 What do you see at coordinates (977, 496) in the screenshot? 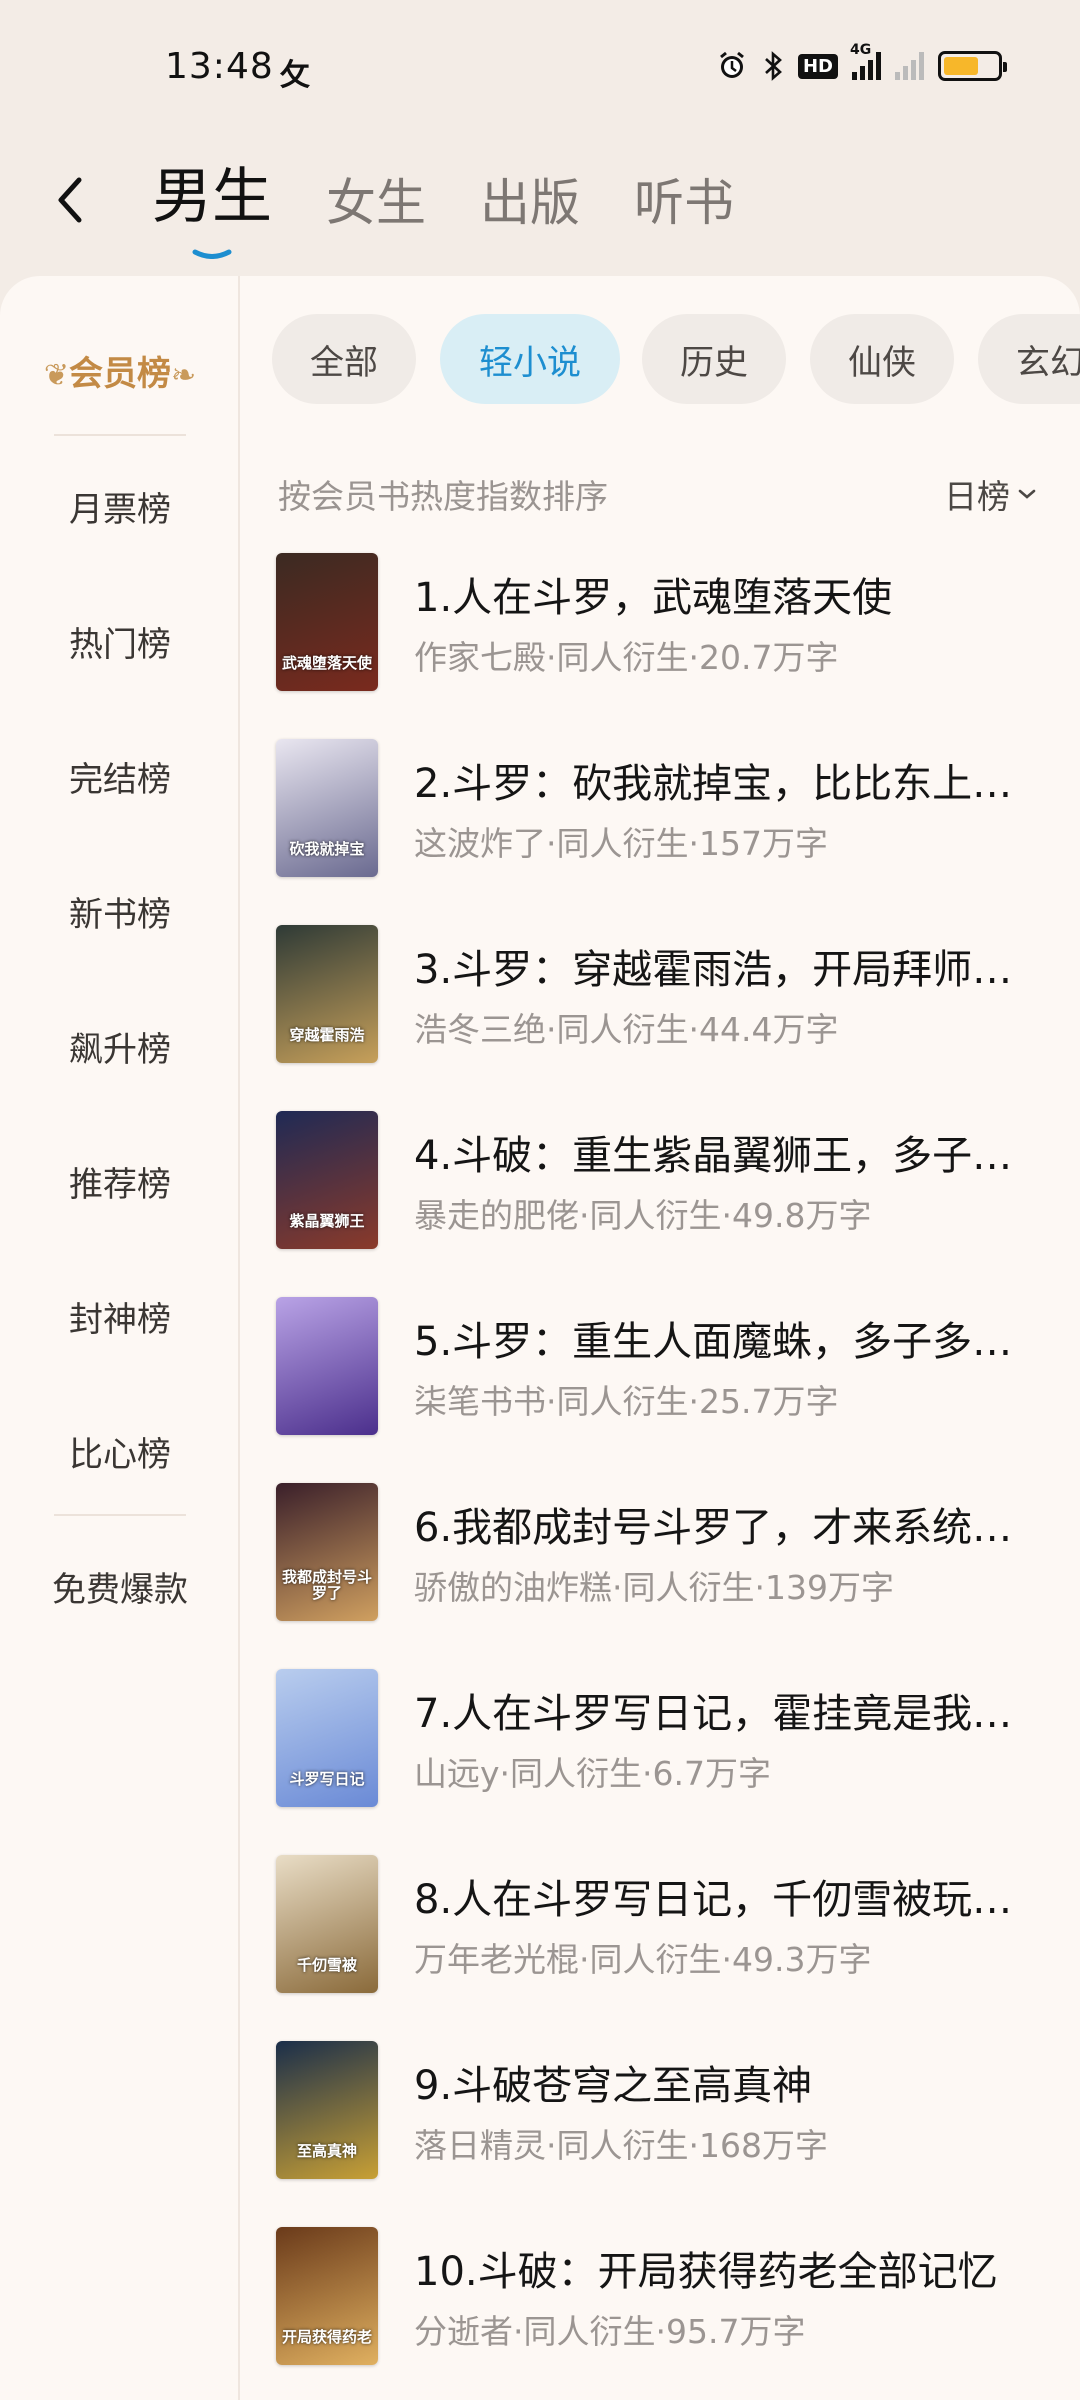
I see `period-label: 日榜` at bounding box center [977, 496].